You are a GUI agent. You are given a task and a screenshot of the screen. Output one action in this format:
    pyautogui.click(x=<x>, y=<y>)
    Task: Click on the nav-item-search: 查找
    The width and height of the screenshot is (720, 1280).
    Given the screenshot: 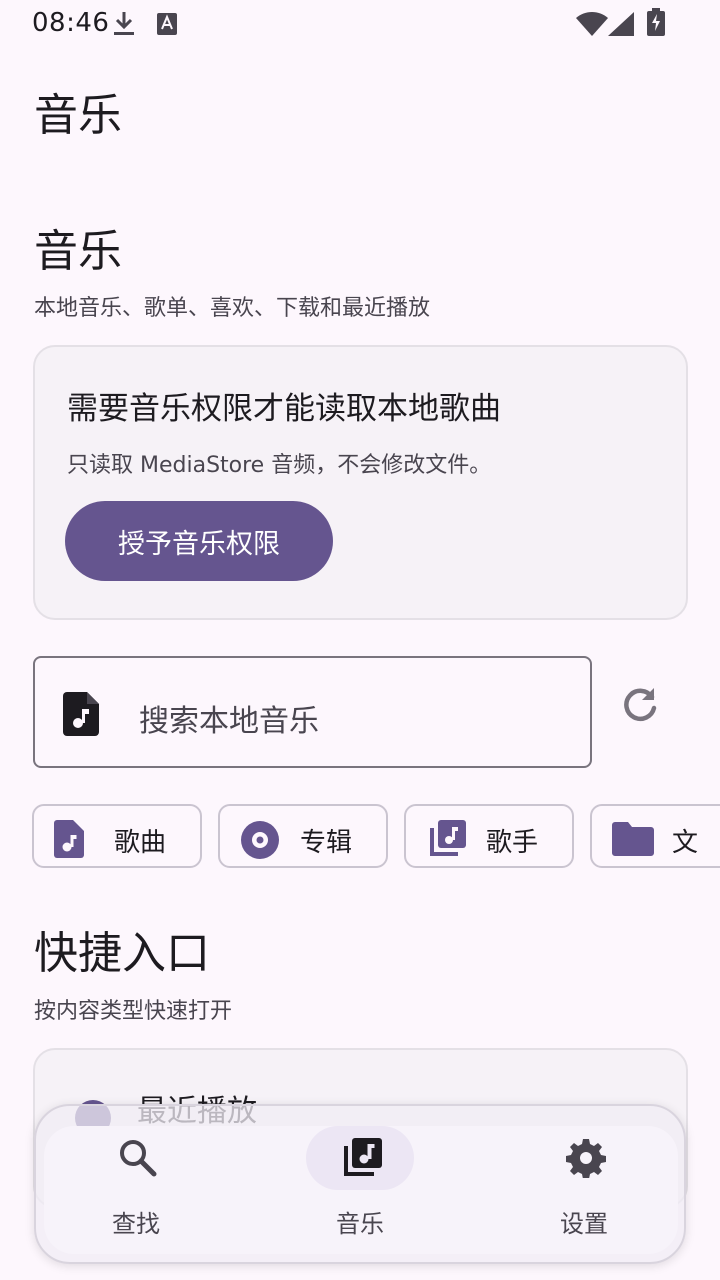 What is the action you would take?
    pyautogui.click(x=130, y=1190)
    